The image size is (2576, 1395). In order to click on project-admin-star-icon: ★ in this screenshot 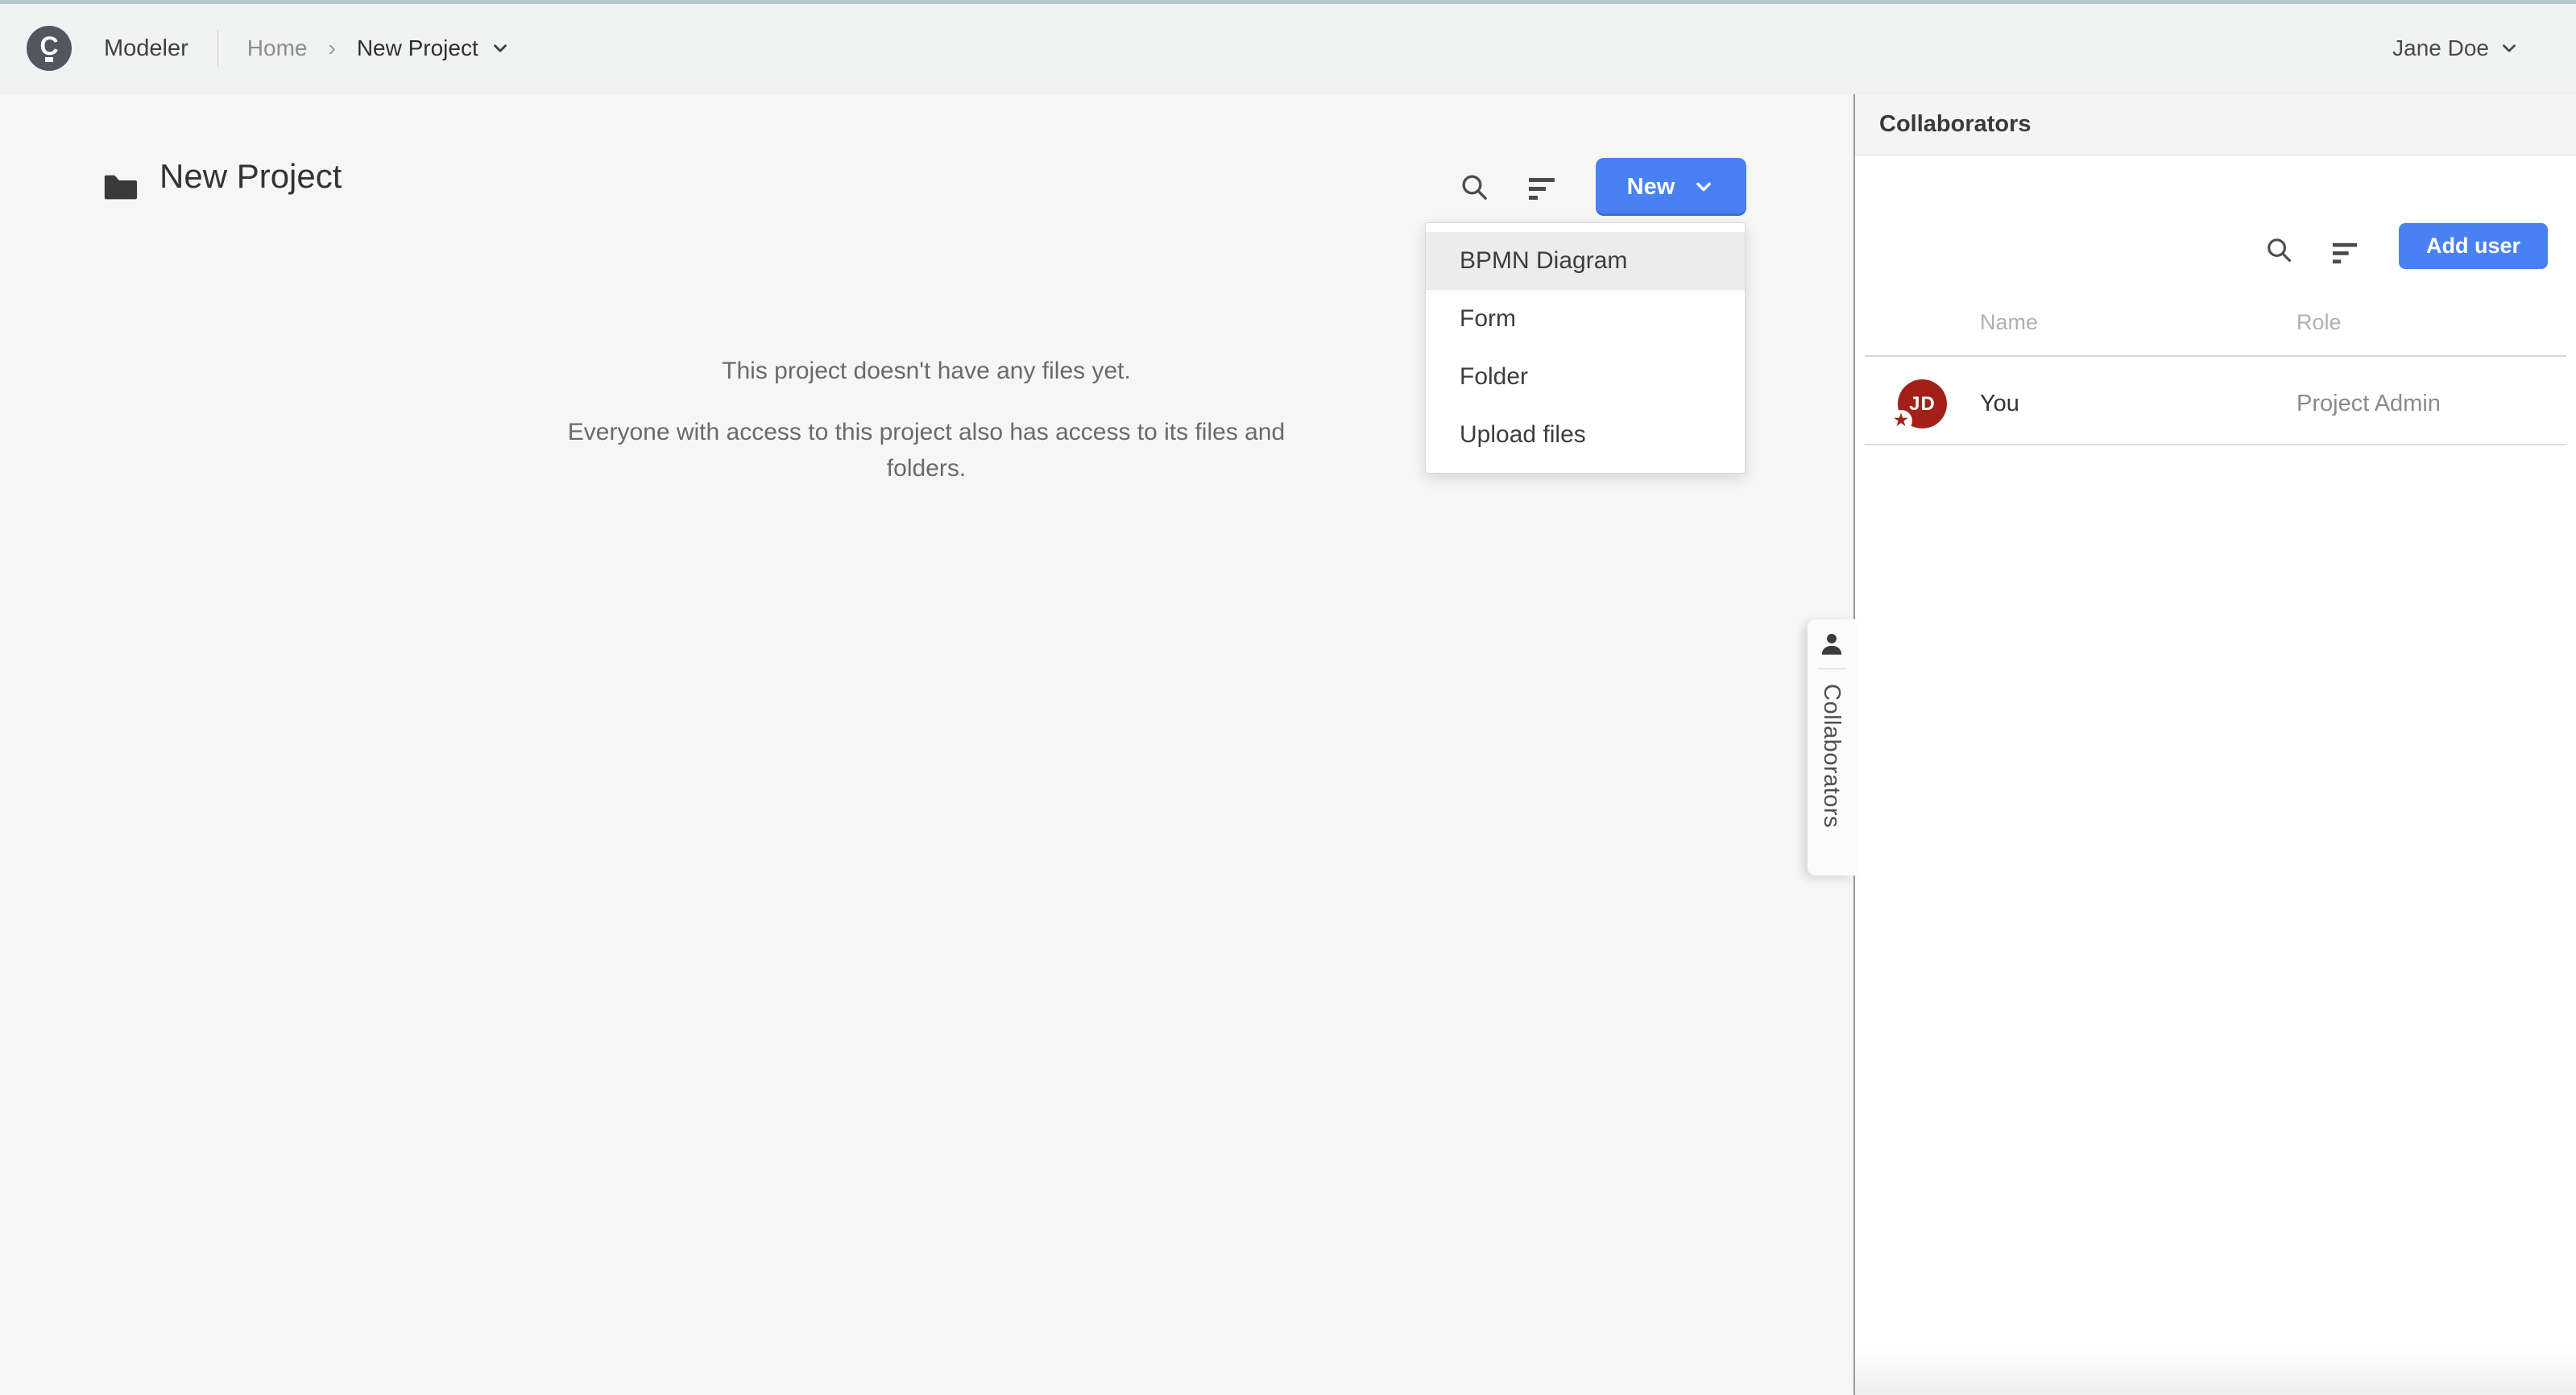, I will do `click(1901, 421)`.